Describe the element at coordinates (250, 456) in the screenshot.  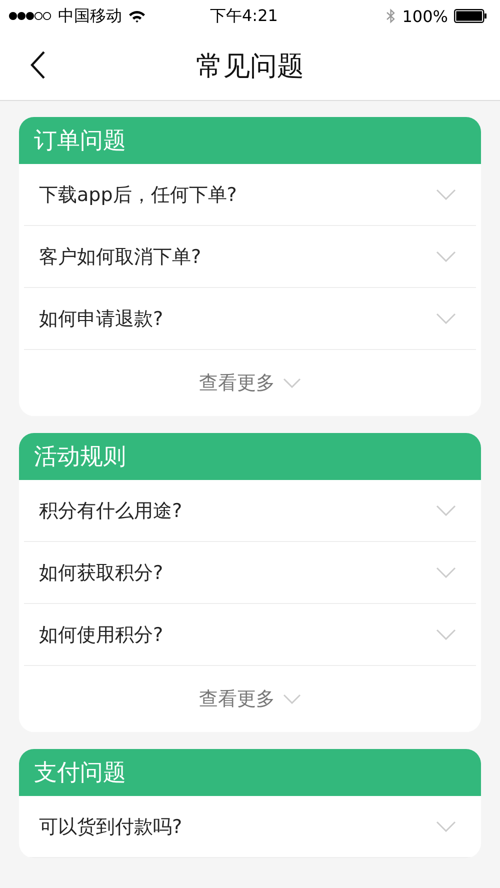
I see `section-header: 活动规则` at that location.